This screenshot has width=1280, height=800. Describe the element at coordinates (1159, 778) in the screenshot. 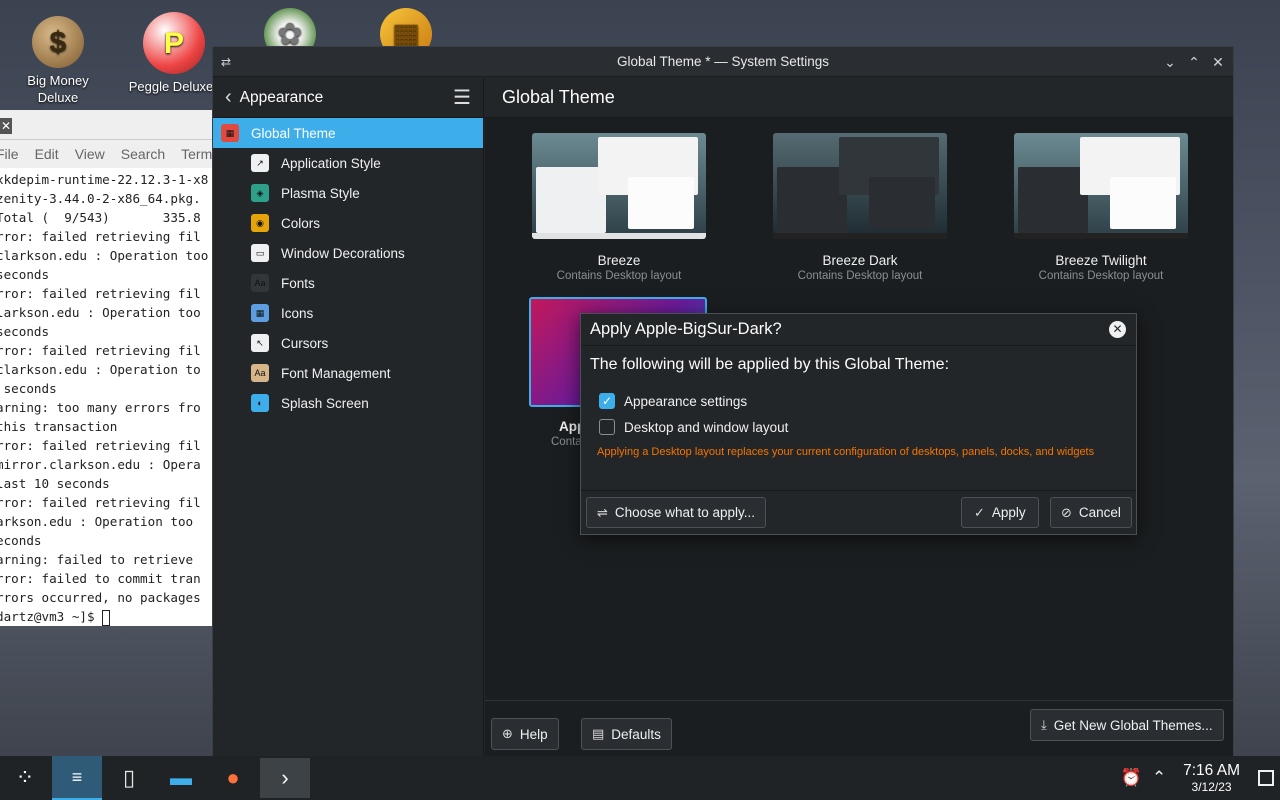

I see `chevron-up-icon: ⌃` at that location.